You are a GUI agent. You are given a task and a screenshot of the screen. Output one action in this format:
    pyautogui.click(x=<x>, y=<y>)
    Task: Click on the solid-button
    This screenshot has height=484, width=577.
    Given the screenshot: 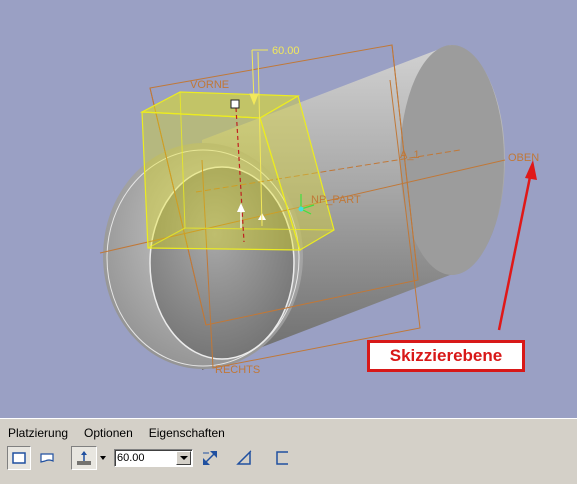 What is the action you would take?
    pyautogui.click(x=19, y=458)
    